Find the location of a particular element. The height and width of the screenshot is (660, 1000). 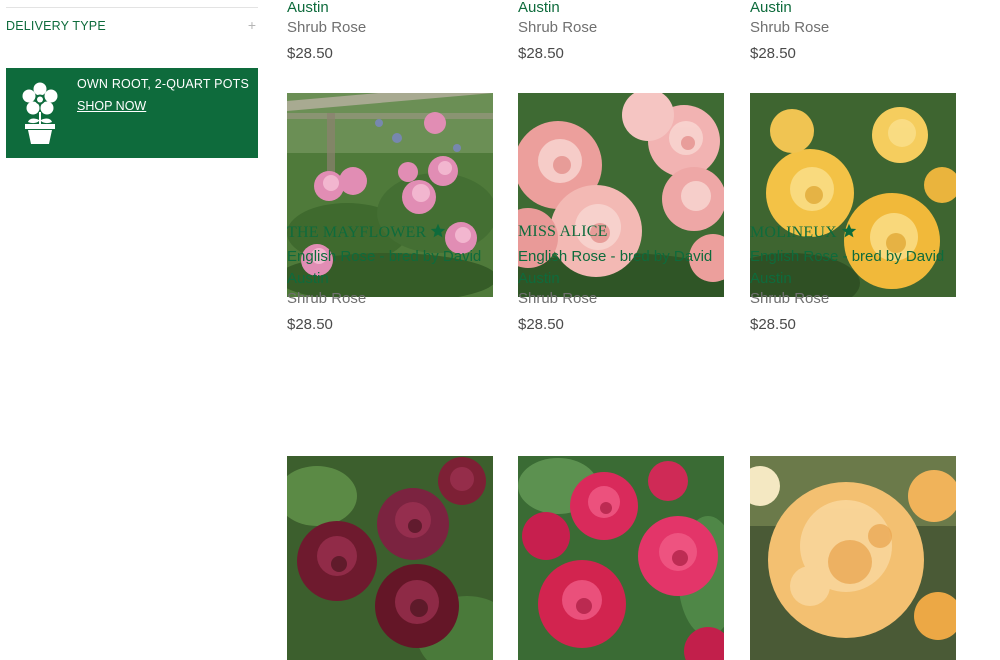

product-name: THE MAYFLOWER is located at coordinates (366, 233).